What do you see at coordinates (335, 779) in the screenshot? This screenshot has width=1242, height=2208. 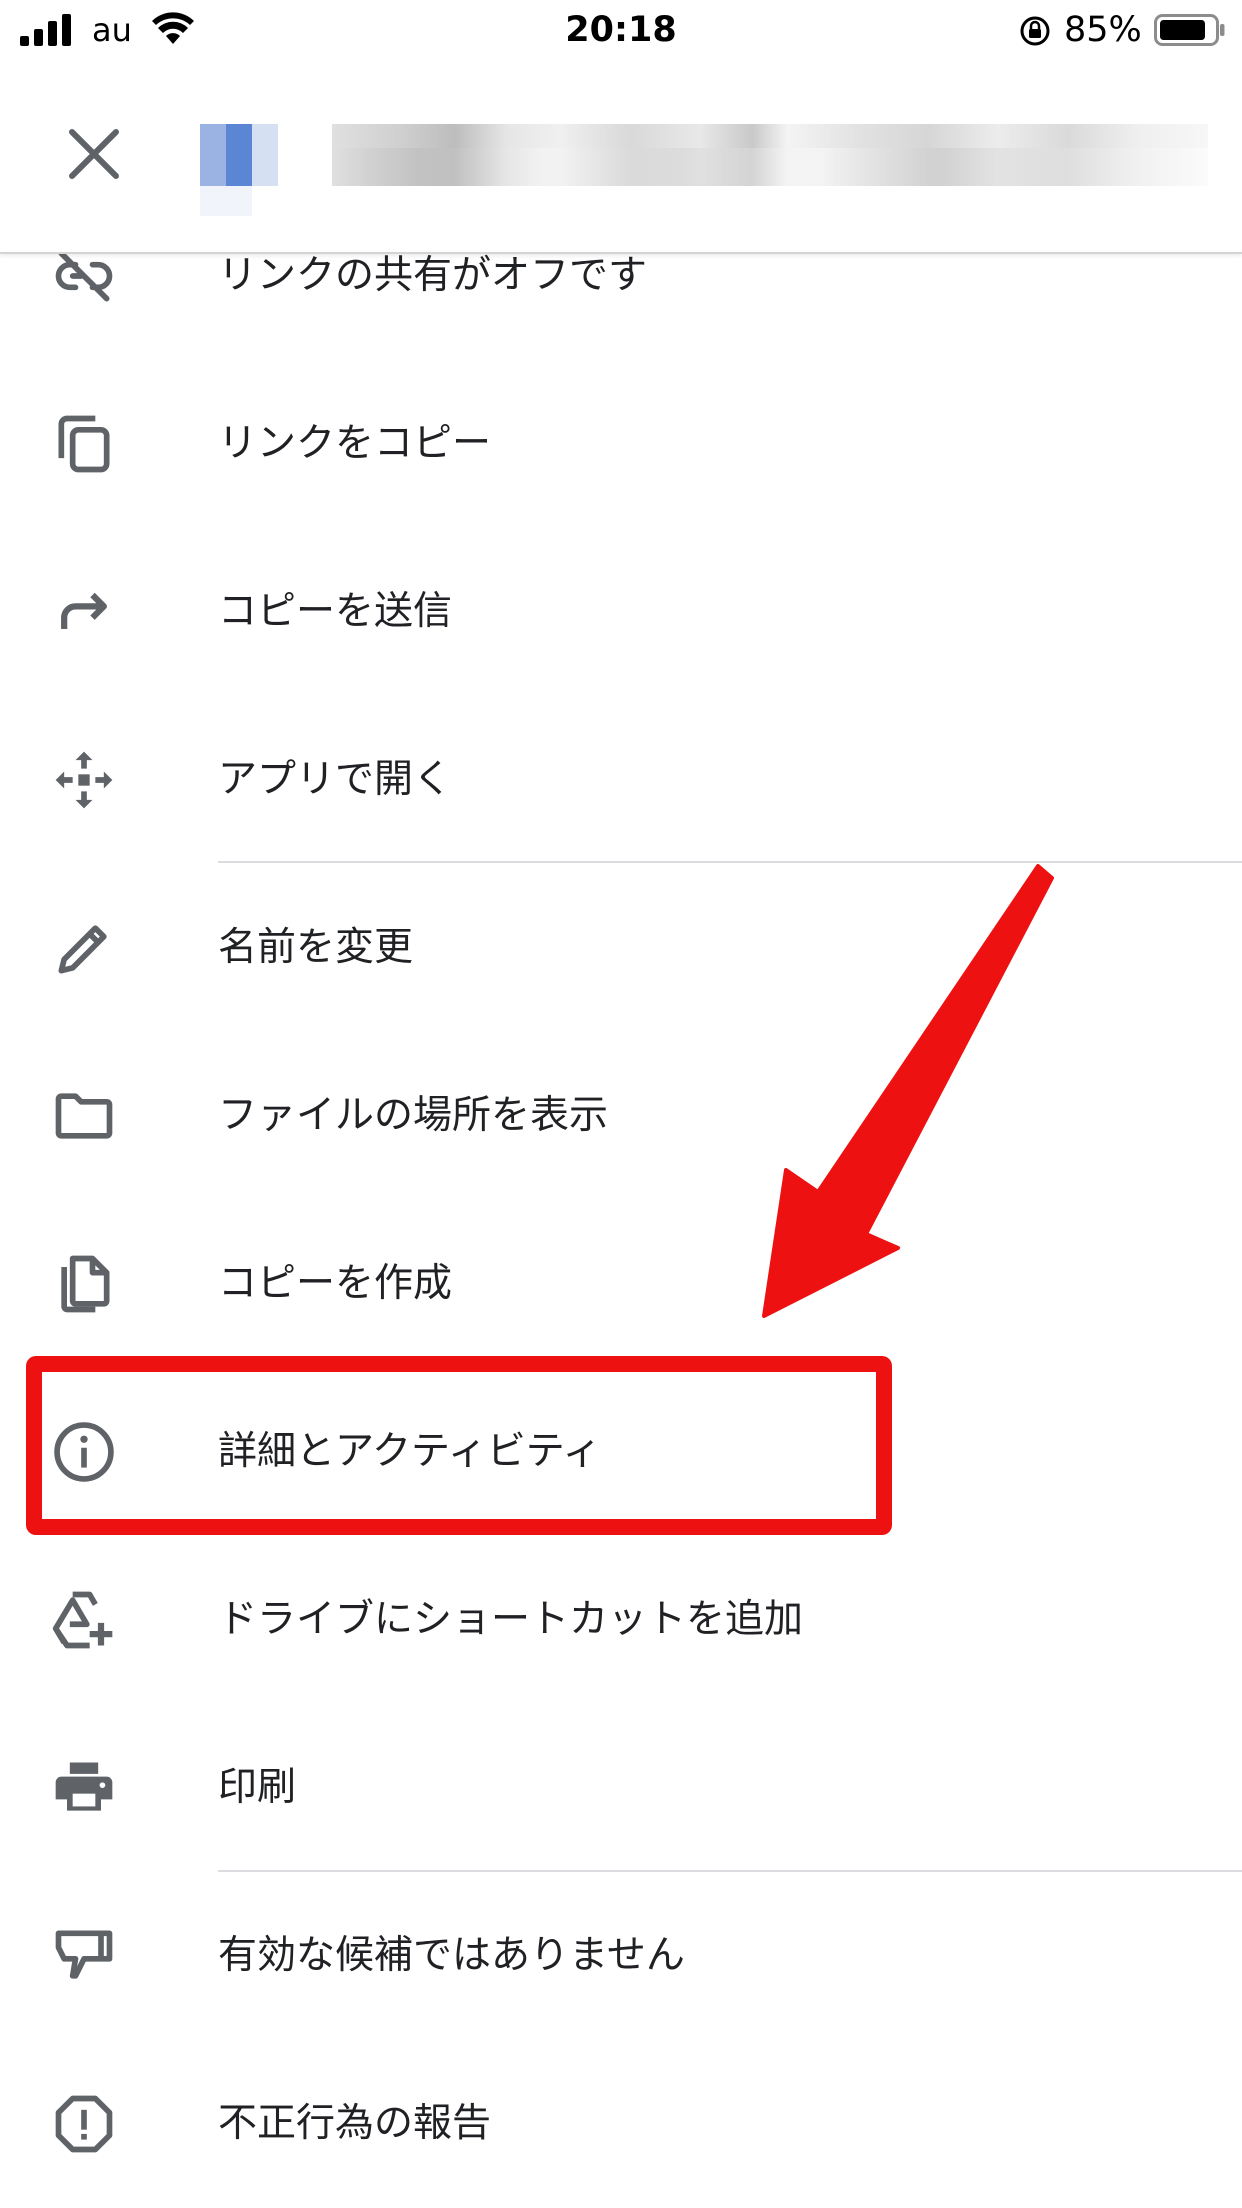 I see `menu-label: アプリで開く` at bounding box center [335, 779].